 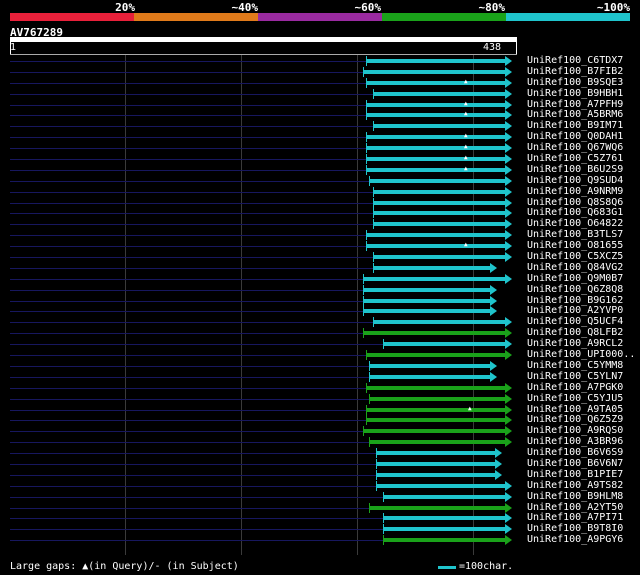 What do you see at coordinates (575, 539) in the screenshot?
I see `hit-label: UniRef100_A9PGY6` at bounding box center [575, 539].